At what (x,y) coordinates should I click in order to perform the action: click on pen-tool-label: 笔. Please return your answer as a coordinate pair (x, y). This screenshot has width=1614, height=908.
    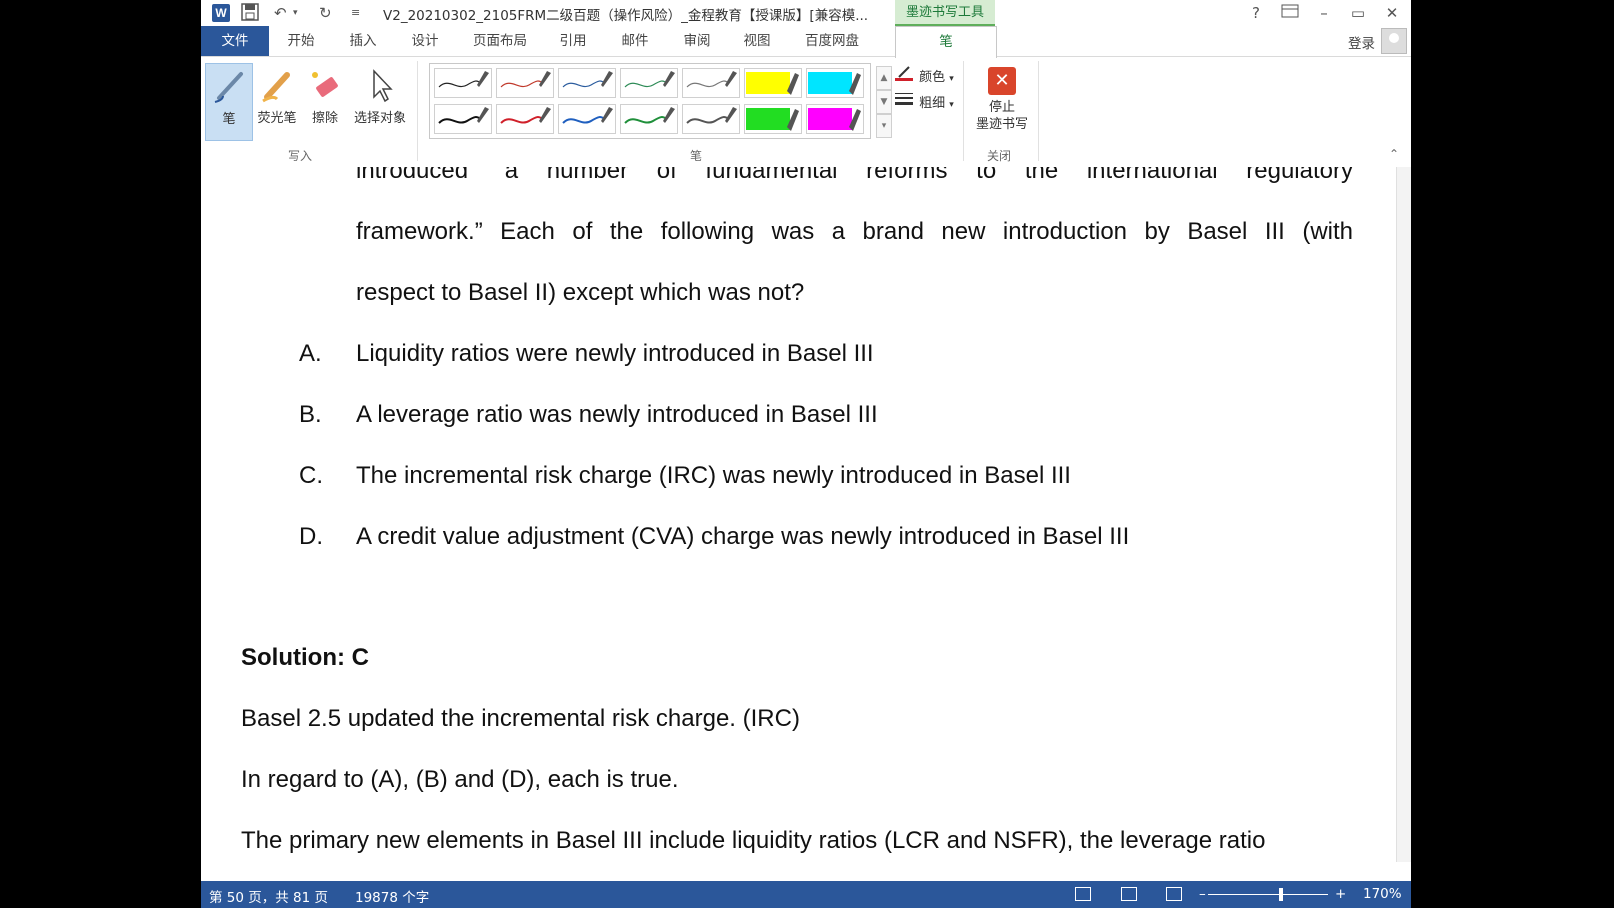
    Looking at the image, I should click on (229, 119).